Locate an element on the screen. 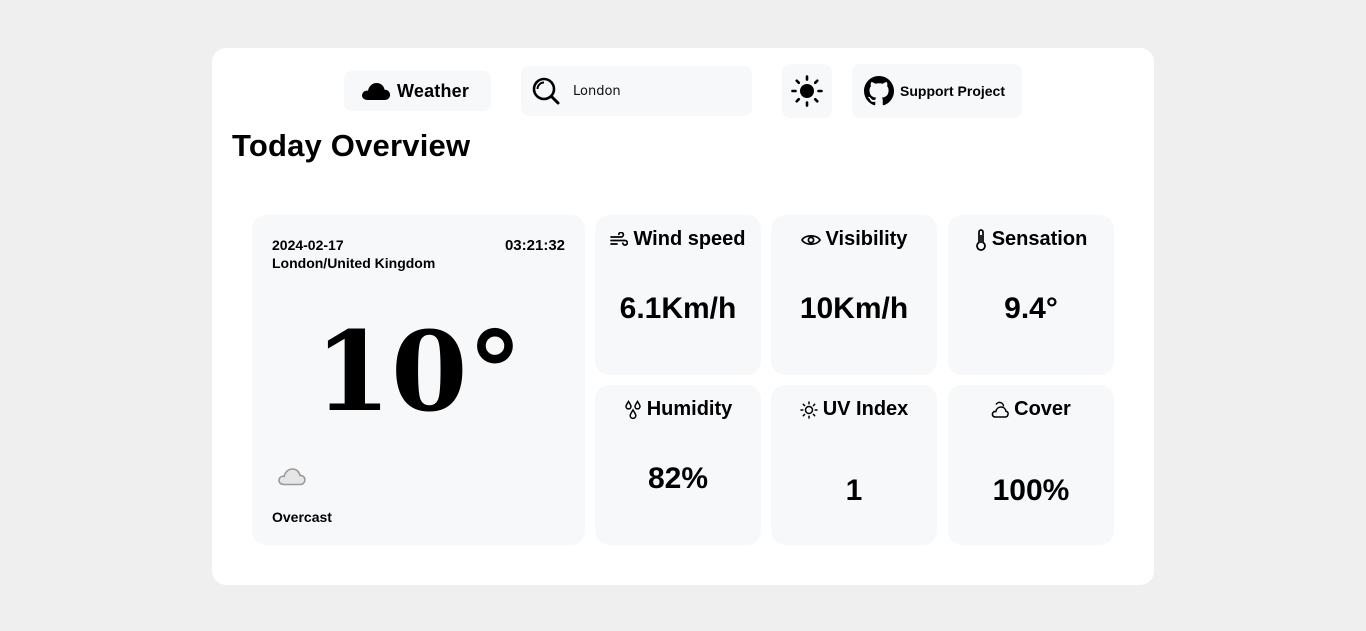  stat-value: 100% is located at coordinates (1031, 490).